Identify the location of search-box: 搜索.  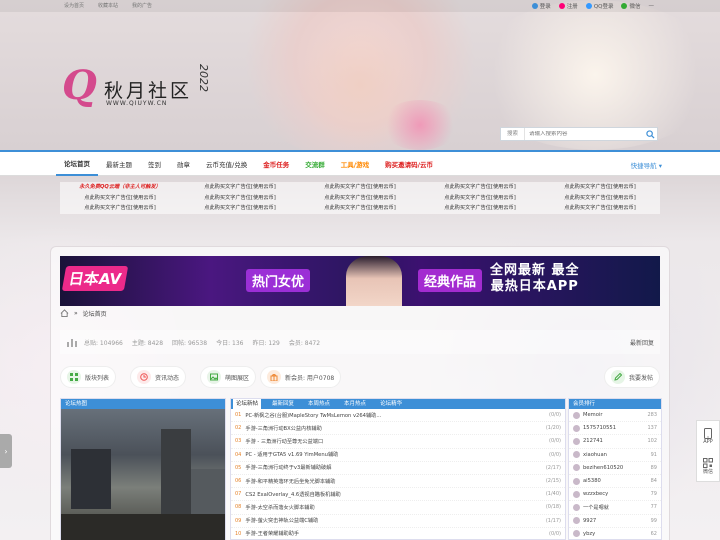
(579, 134).